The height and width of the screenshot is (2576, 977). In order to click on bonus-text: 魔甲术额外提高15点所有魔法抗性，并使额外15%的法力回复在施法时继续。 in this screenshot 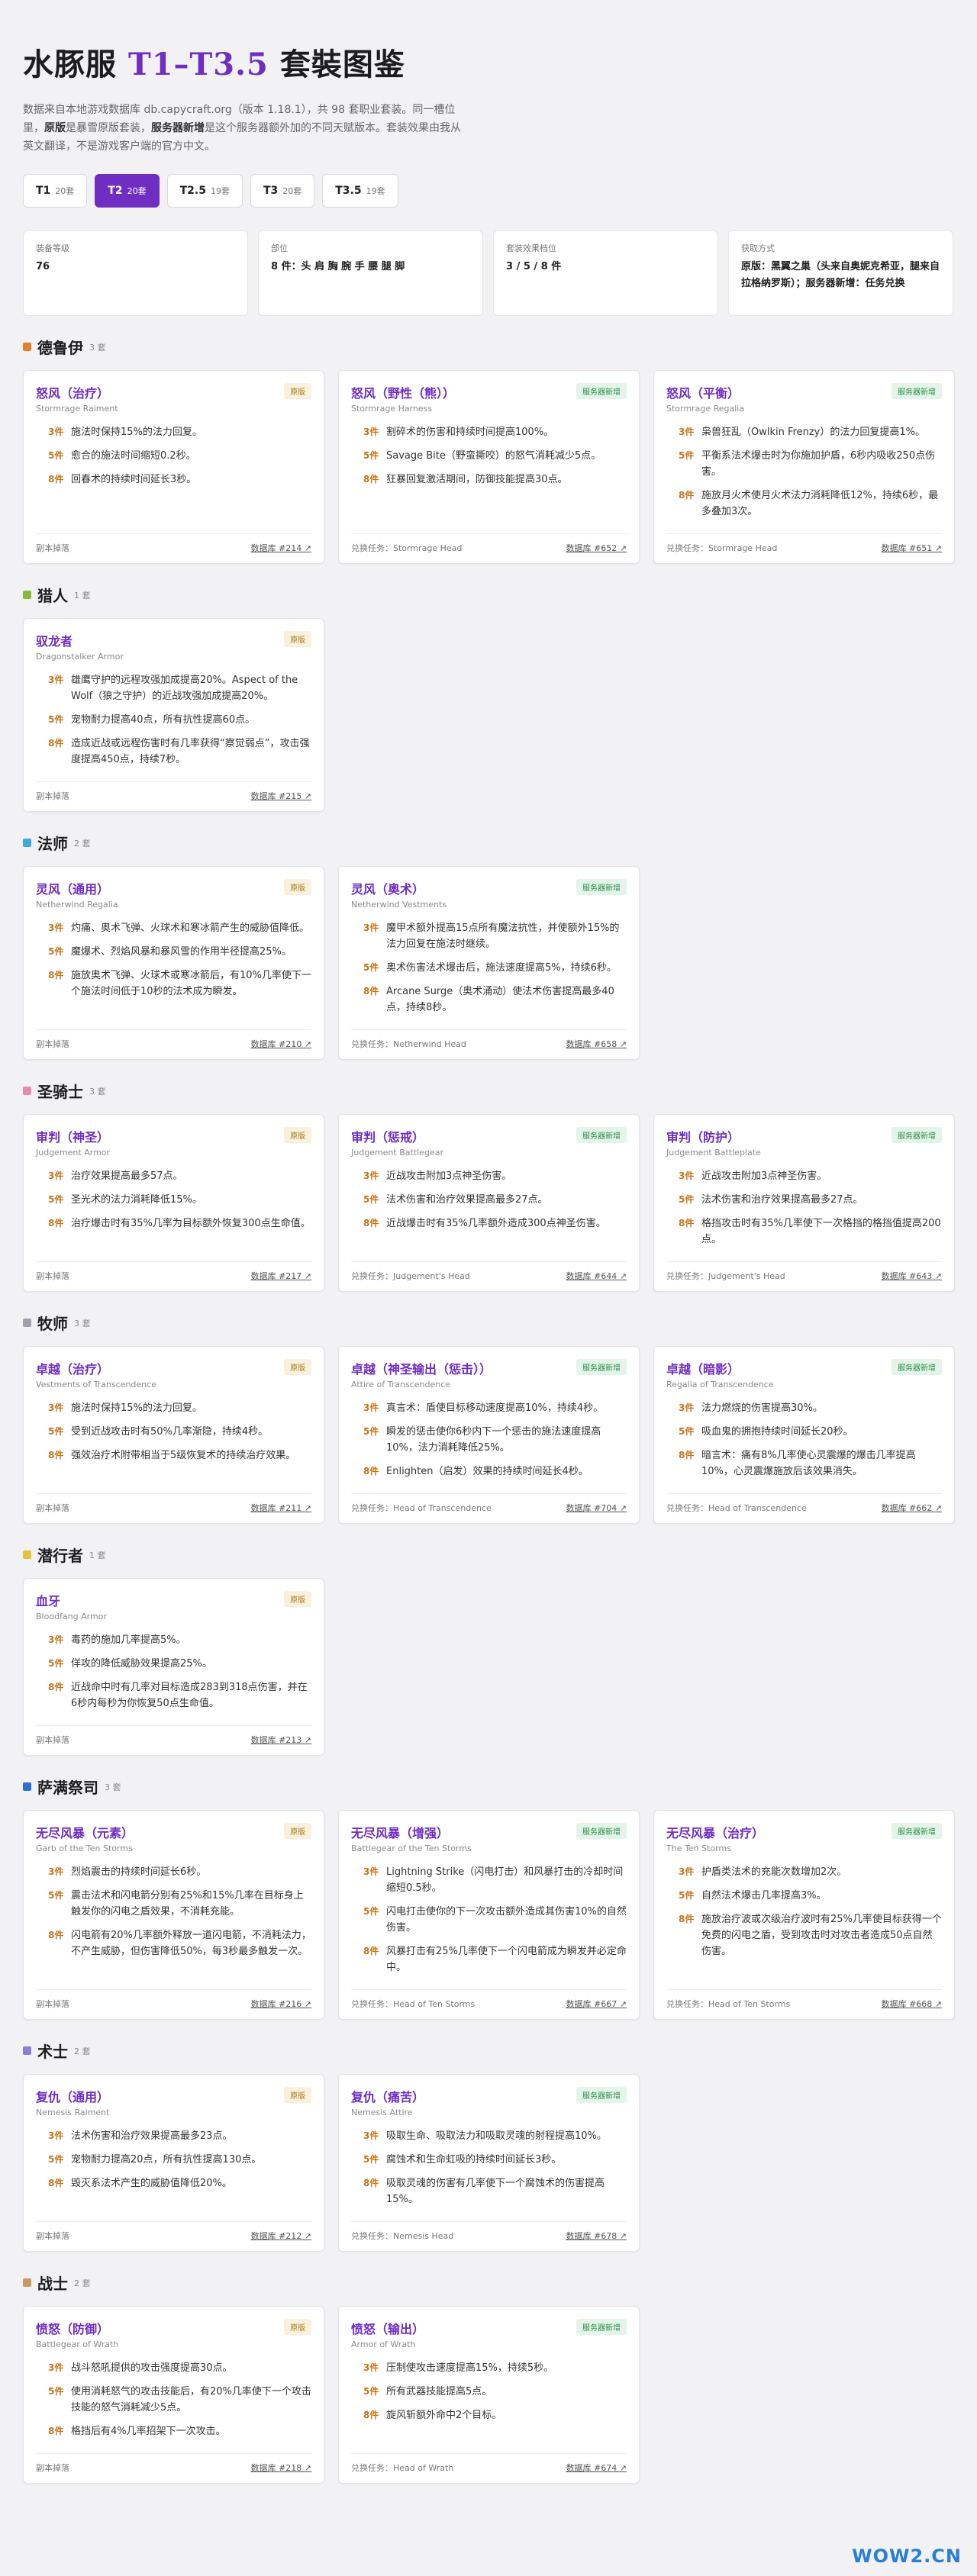, I will do `click(503, 936)`.